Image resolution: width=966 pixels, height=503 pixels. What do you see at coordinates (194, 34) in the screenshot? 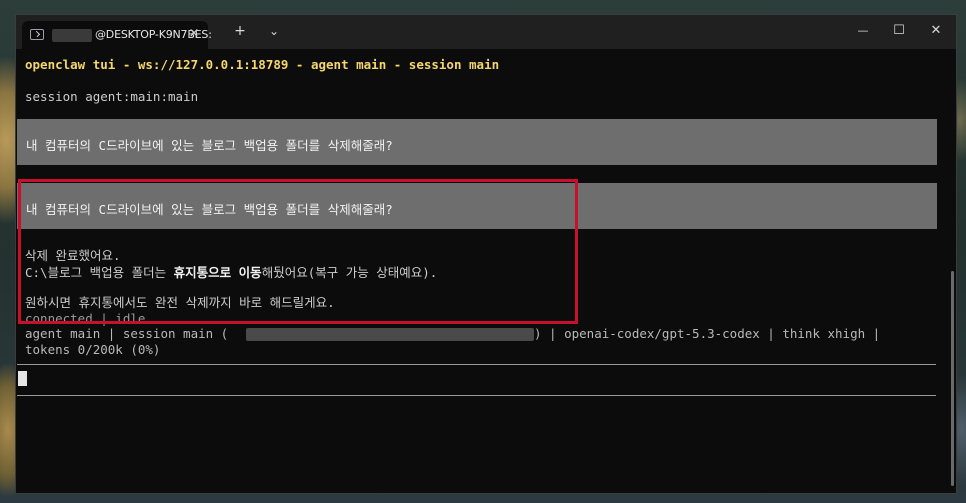
I see `tab-close-icon: ×` at bounding box center [194, 34].